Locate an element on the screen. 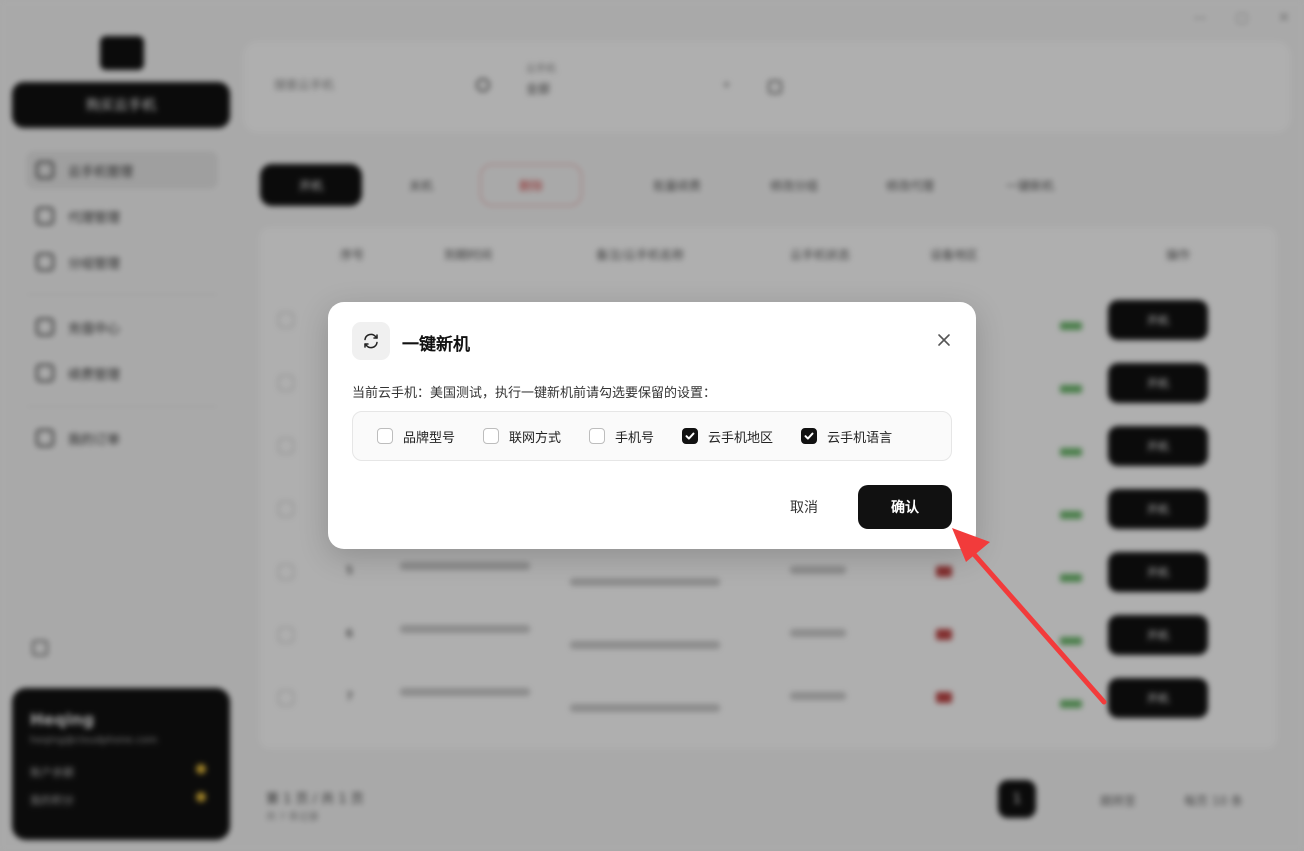 The height and width of the screenshot is (851, 1304). retain-options-group: 品牌型号 联网方式 手机号 云手机地区 云手机语言 is located at coordinates (652, 436).